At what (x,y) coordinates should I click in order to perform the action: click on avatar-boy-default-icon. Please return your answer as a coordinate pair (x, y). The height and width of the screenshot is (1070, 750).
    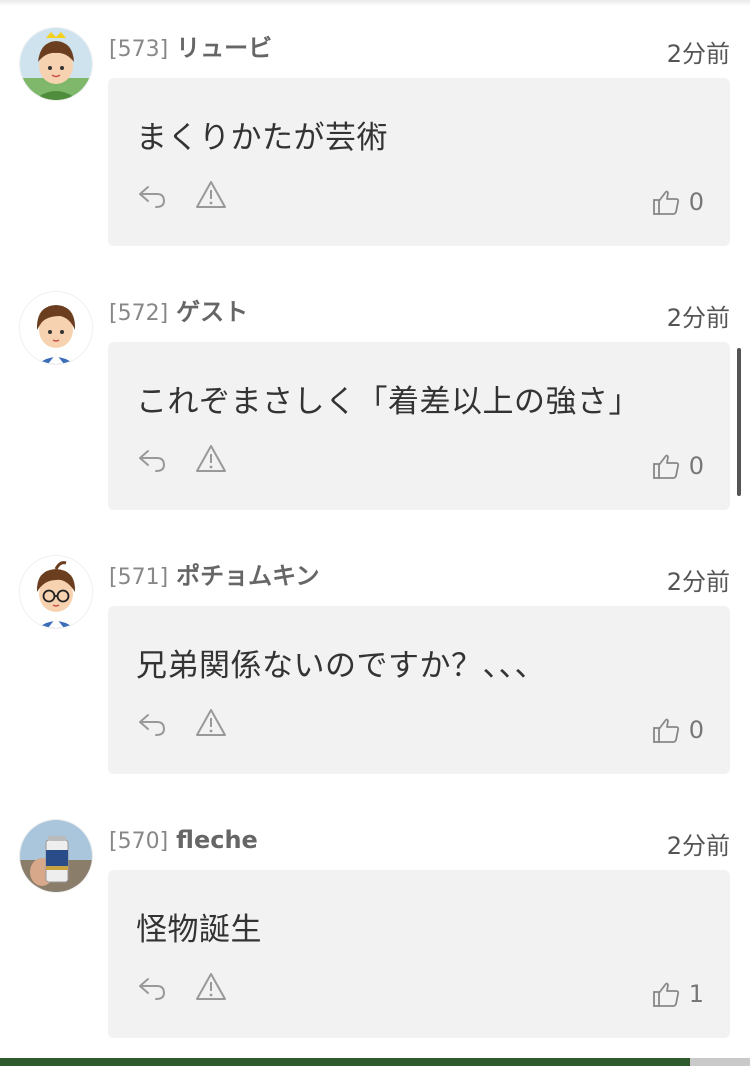
    Looking at the image, I should click on (56, 328).